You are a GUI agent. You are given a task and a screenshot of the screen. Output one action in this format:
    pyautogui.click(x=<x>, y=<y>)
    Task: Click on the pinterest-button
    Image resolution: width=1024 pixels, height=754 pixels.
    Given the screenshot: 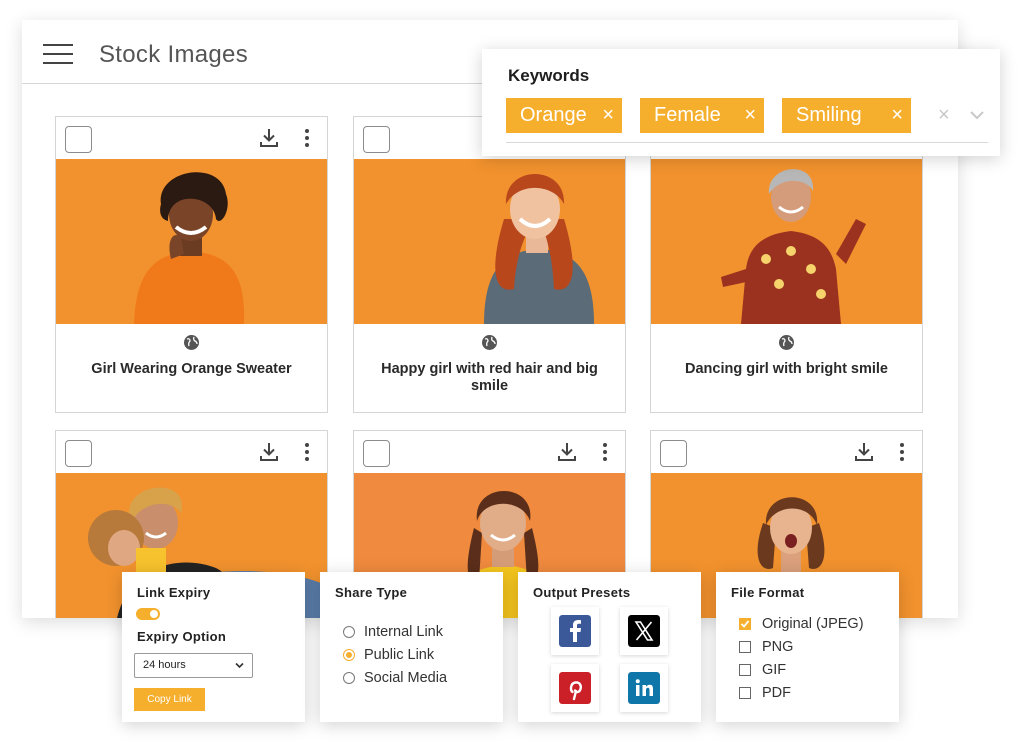 What is the action you would take?
    pyautogui.click(x=575, y=688)
    